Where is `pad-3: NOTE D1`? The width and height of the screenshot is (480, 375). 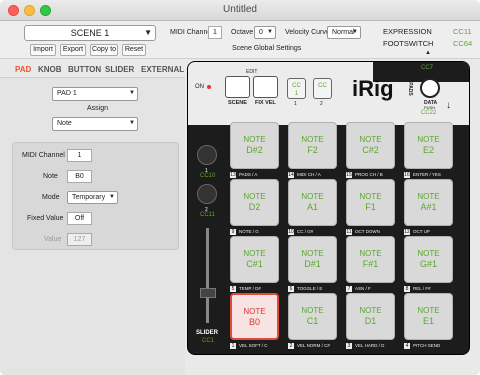
pad-3: NOTE D1 is located at coordinates (370, 316).